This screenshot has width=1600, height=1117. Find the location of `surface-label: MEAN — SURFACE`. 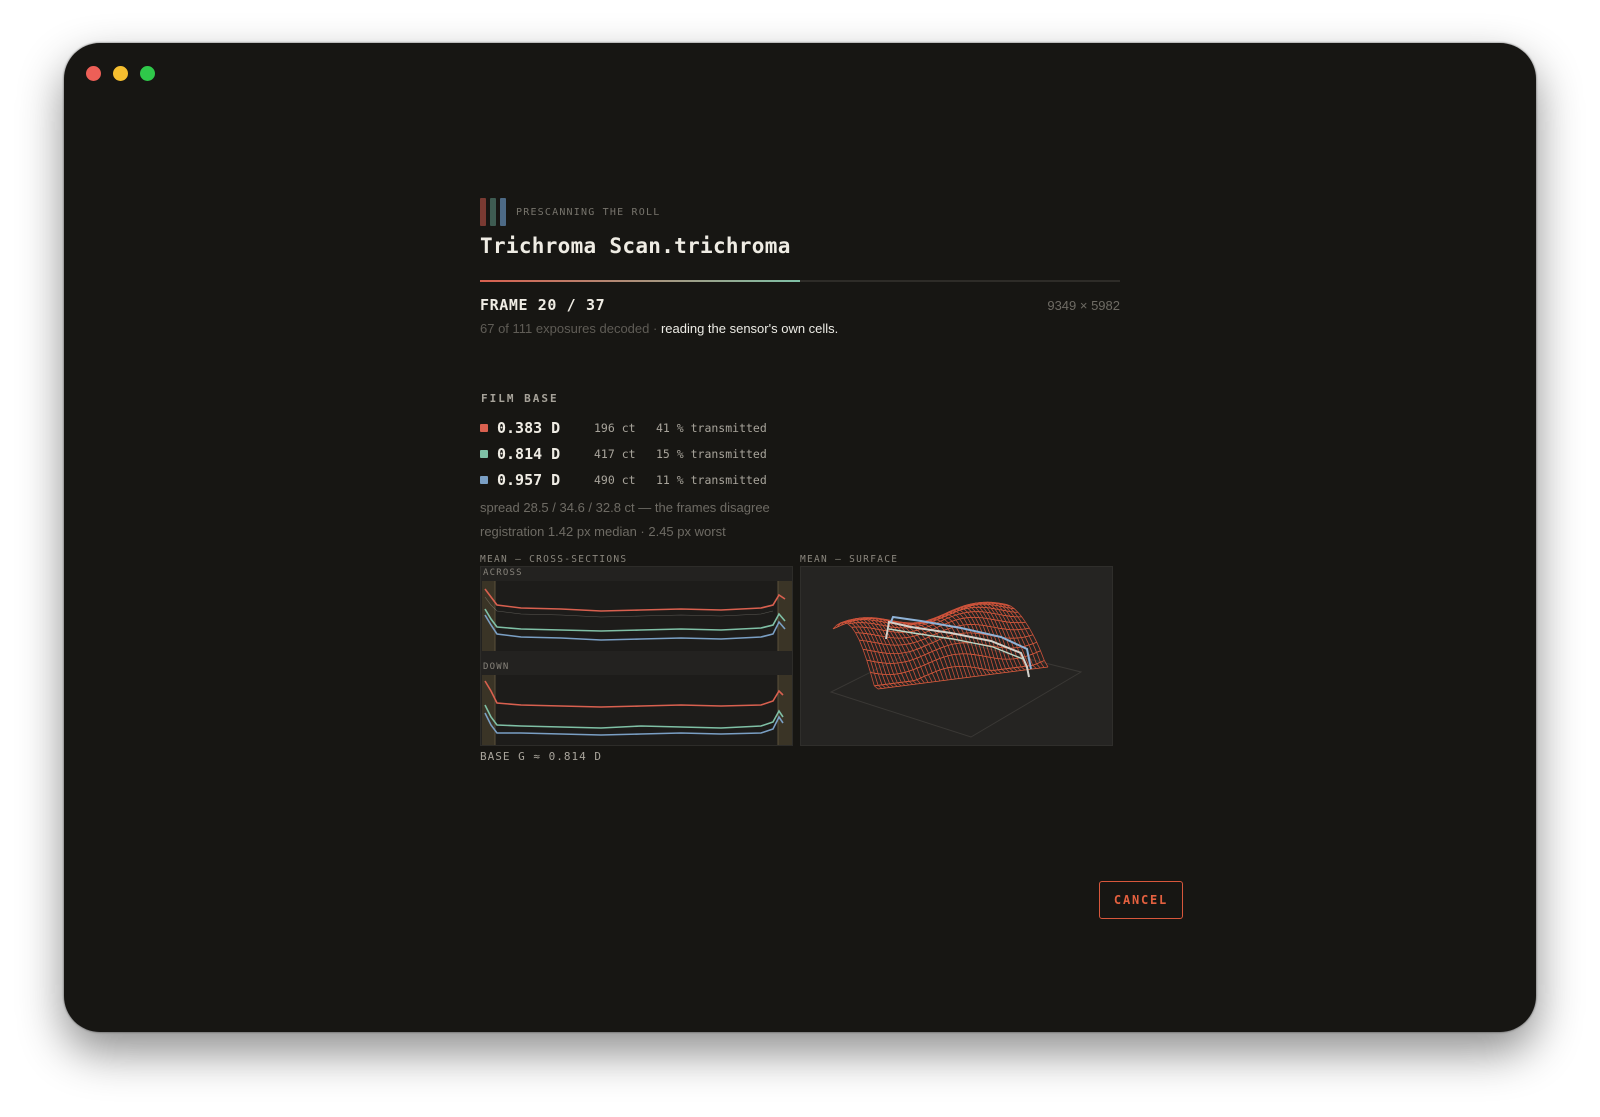

surface-label: MEAN — SURFACE is located at coordinates (849, 559).